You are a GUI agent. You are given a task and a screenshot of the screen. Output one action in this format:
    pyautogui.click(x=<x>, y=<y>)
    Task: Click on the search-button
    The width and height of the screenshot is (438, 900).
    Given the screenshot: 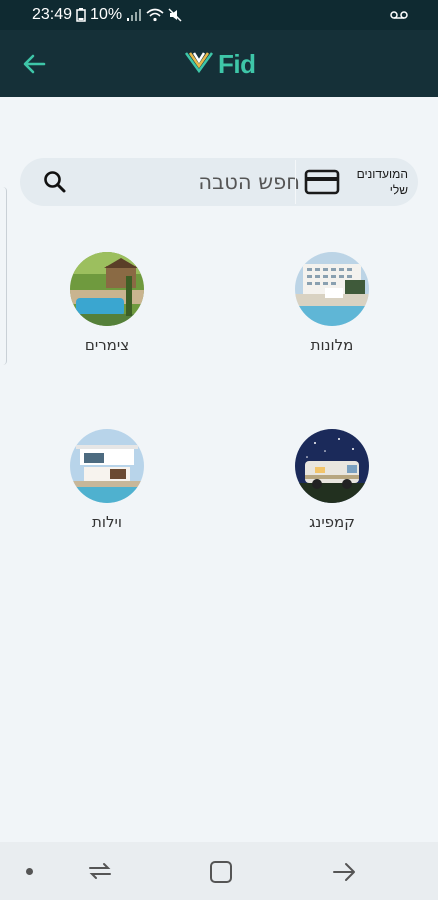 What is the action you would take?
    pyautogui.click(x=55, y=182)
    